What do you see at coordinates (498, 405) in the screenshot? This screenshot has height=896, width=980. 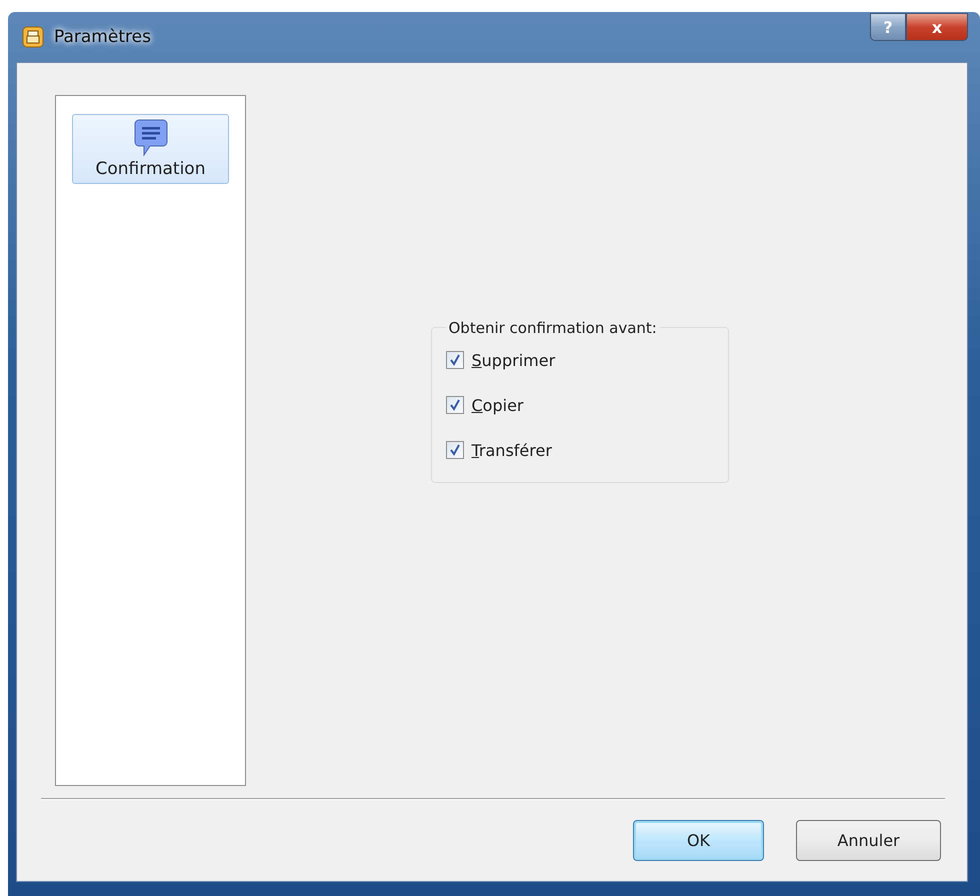 I see `checkbox-label: Copier` at bounding box center [498, 405].